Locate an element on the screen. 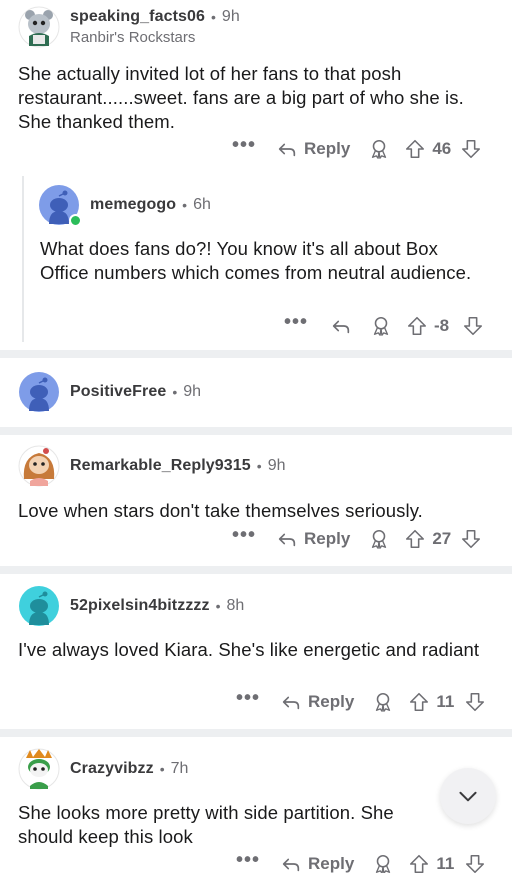 Image resolution: width=512 pixels, height=873 pixels. thread-line is located at coordinates (23, 259).